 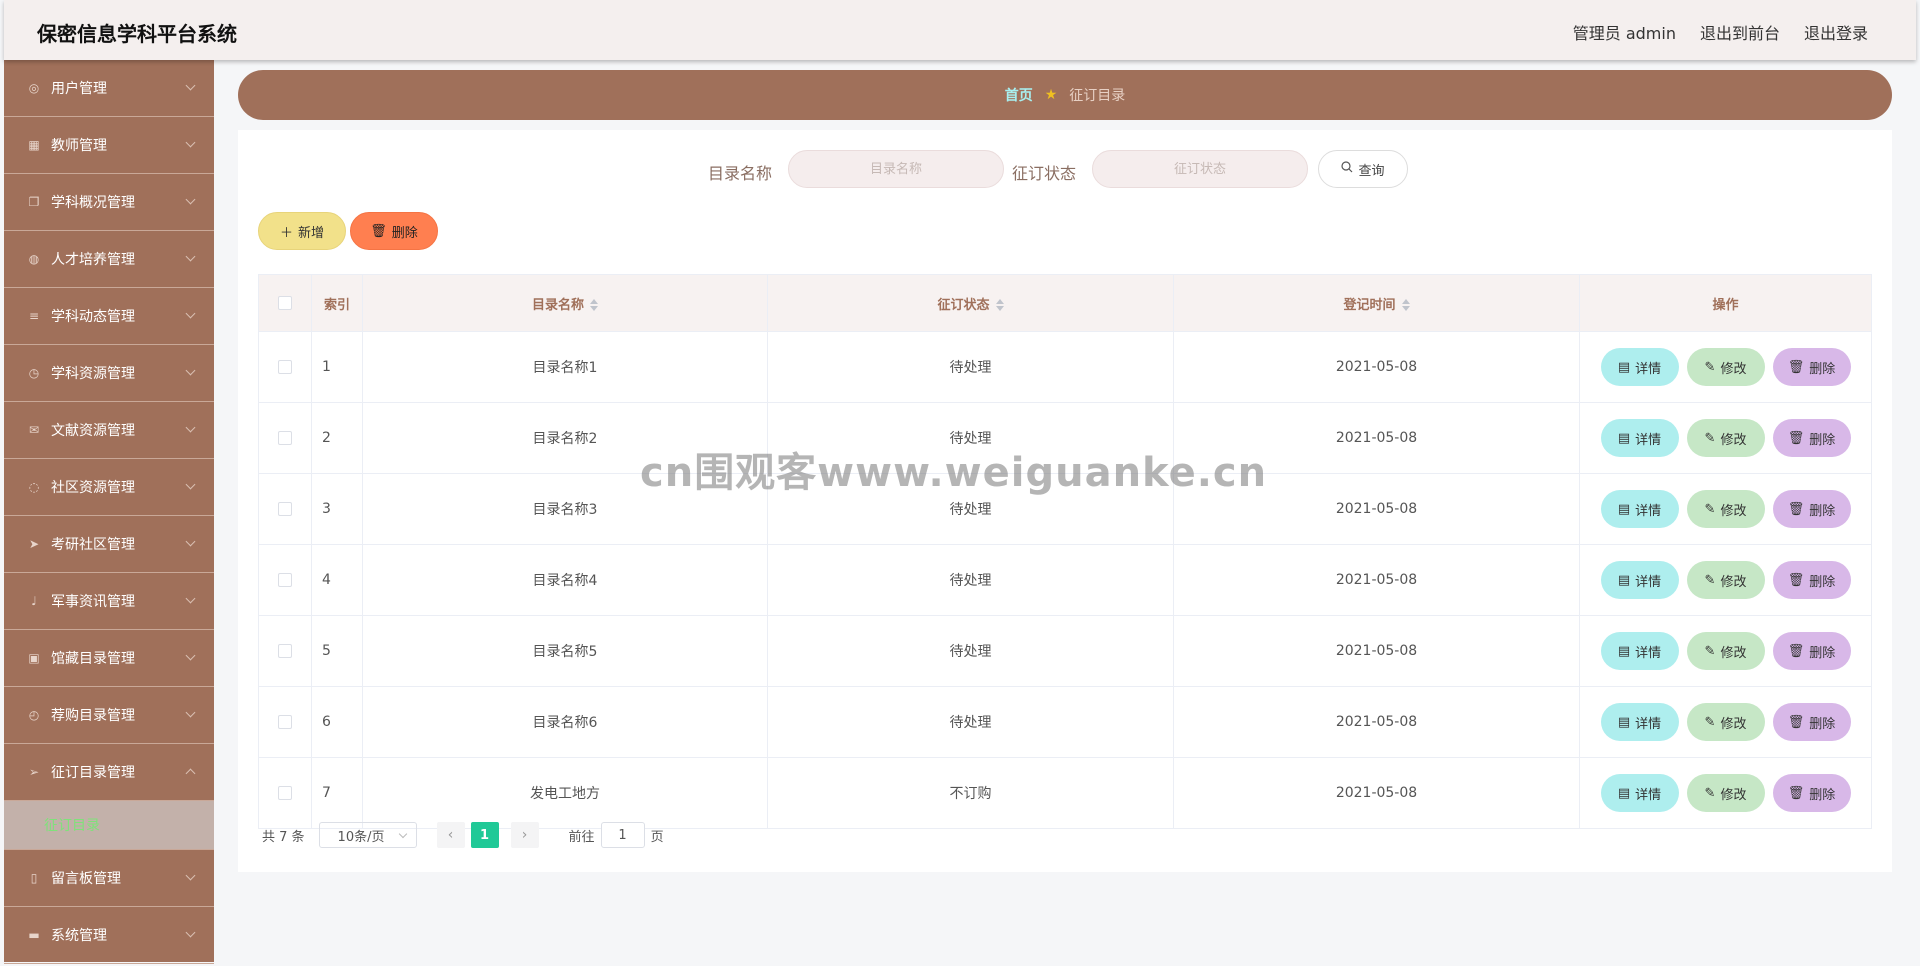 What do you see at coordinates (302, 231) in the screenshot?
I see `add-button: ＋ 新增` at bounding box center [302, 231].